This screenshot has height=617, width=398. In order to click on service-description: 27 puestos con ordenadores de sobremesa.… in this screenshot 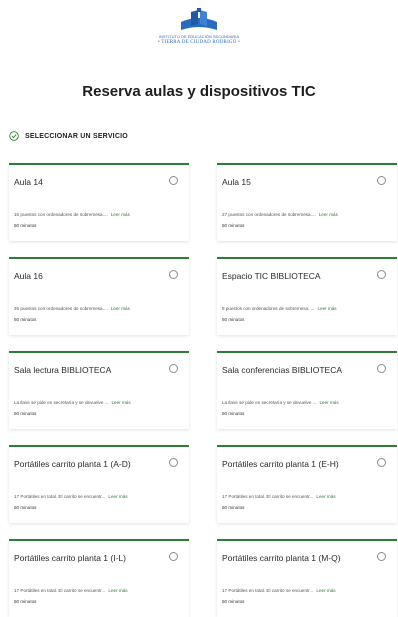, I will do `click(280, 214)`.